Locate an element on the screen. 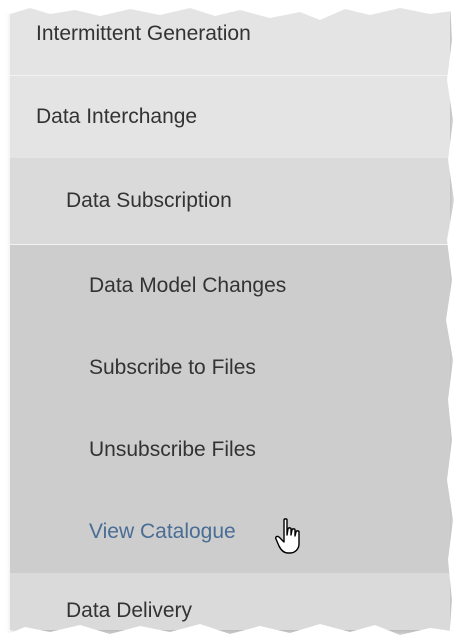 Image resolution: width=460 pixels, height=641 pixels. hand-pointer-icon is located at coordinates (287, 536).